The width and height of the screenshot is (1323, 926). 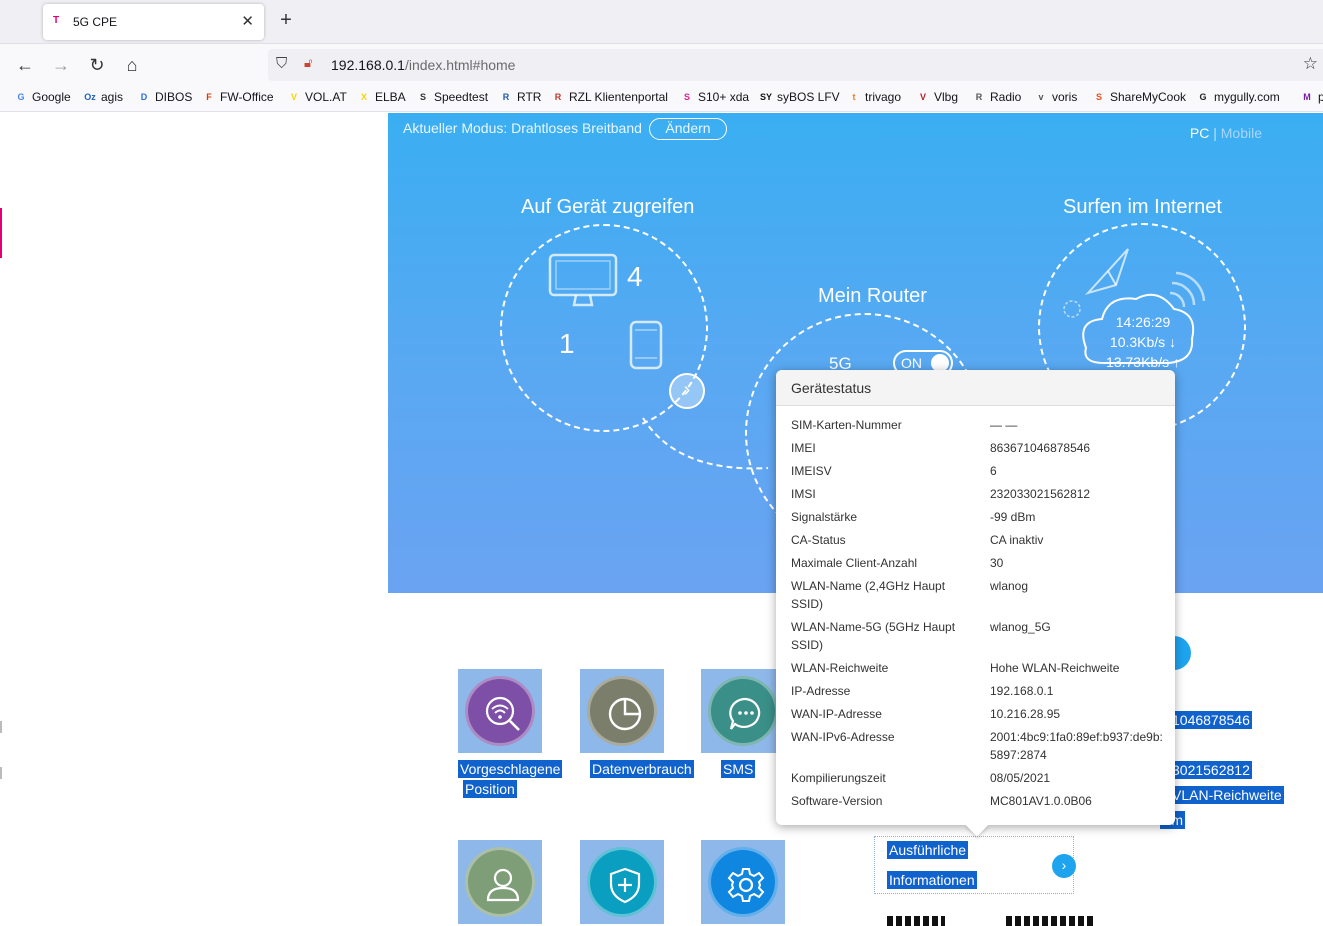 I want to click on bookmark-item: R Radio, so click(x=997, y=97).